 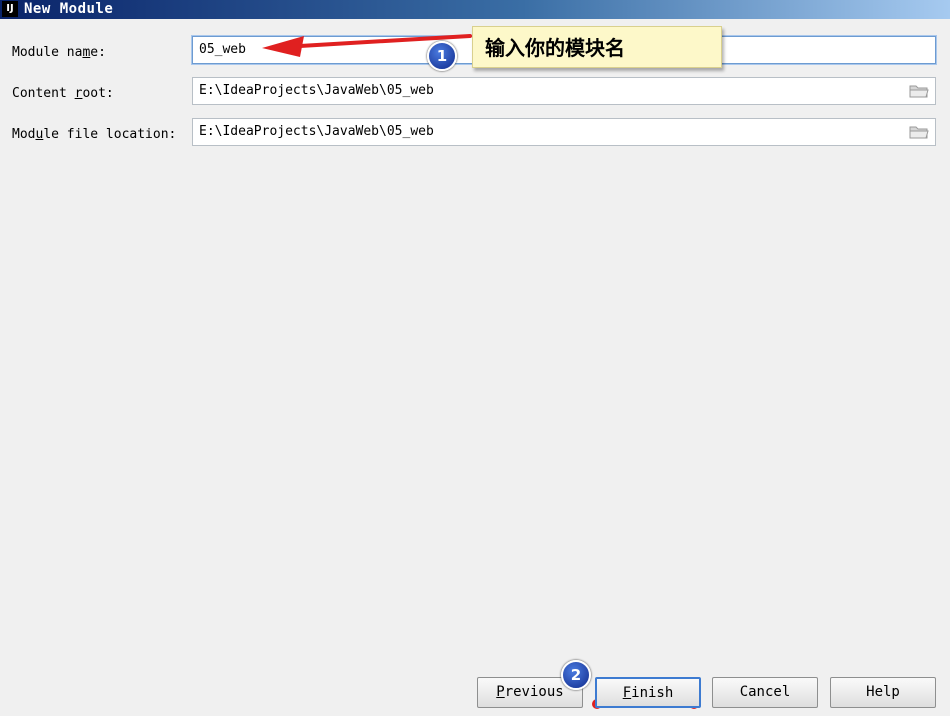 What do you see at coordinates (316, 90) in the screenshot?
I see `content-root-value: E:\IdeaProjects\JavaWeb\05_web` at bounding box center [316, 90].